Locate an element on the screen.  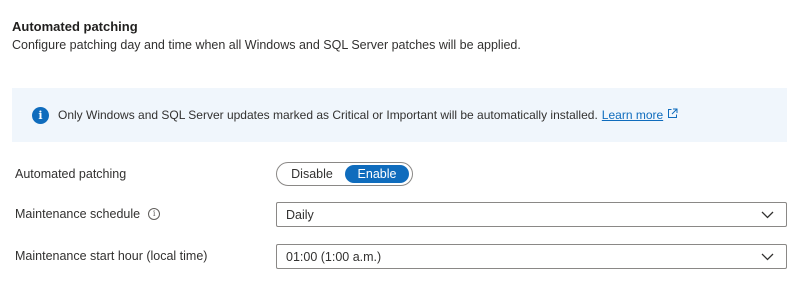
automated-patching-label-text: Automated patching is located at coordinates (71, 174).